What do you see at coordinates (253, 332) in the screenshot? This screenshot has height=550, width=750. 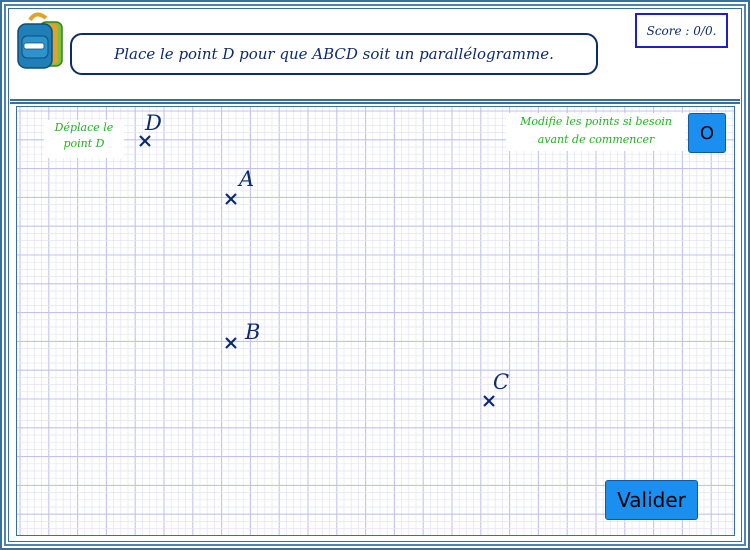 I see `point-b-label: B` at bounding box center [253, 332].